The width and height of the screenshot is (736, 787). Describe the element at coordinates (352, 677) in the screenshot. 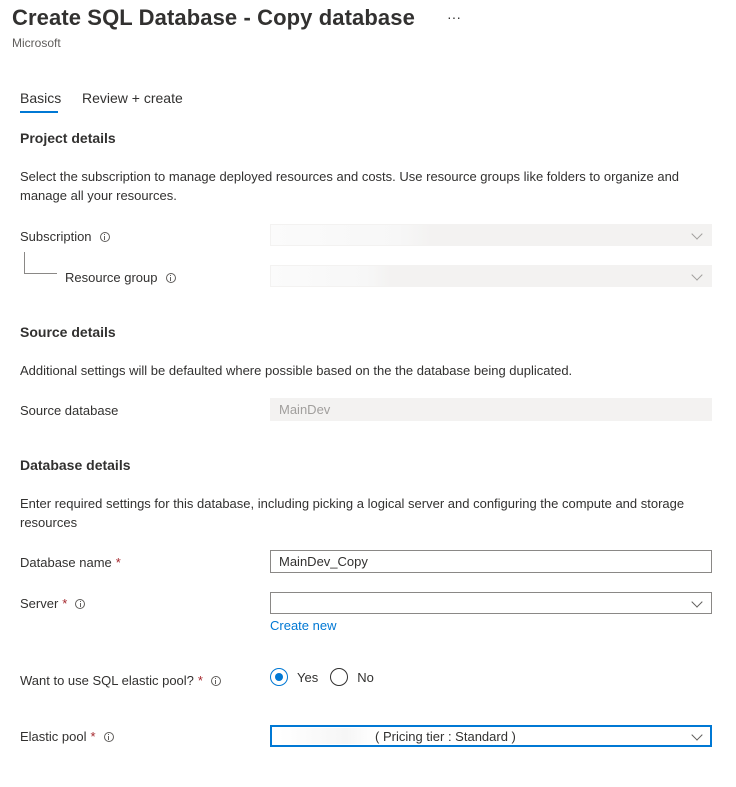

I see `elastic-pool-no-radio: No` at that location.